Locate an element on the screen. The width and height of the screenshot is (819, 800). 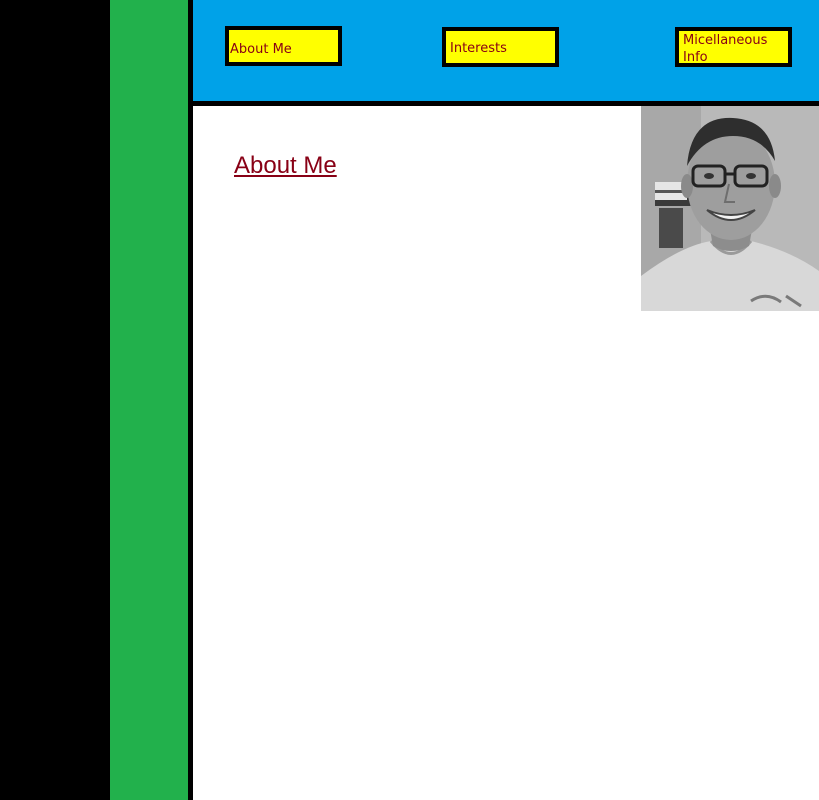
nav-about-me-button: About Me is located at coordinates (283, 46).